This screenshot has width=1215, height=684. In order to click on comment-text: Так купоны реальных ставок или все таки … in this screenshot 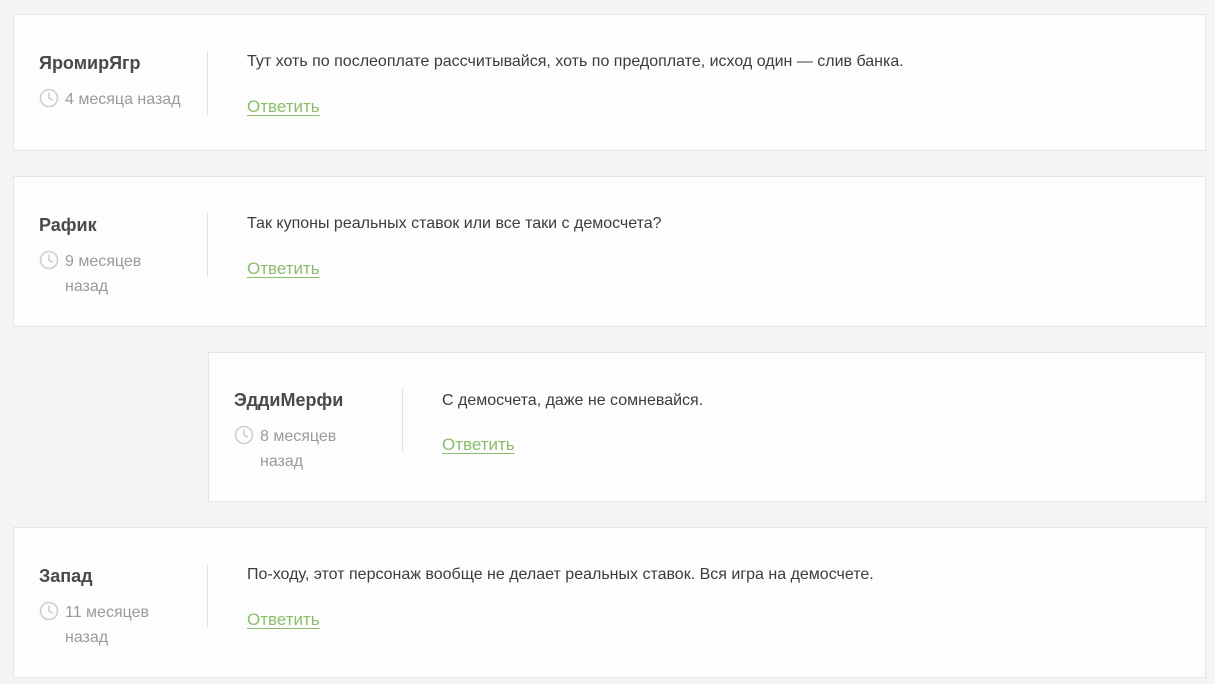, I will do `click(454, 223)`.